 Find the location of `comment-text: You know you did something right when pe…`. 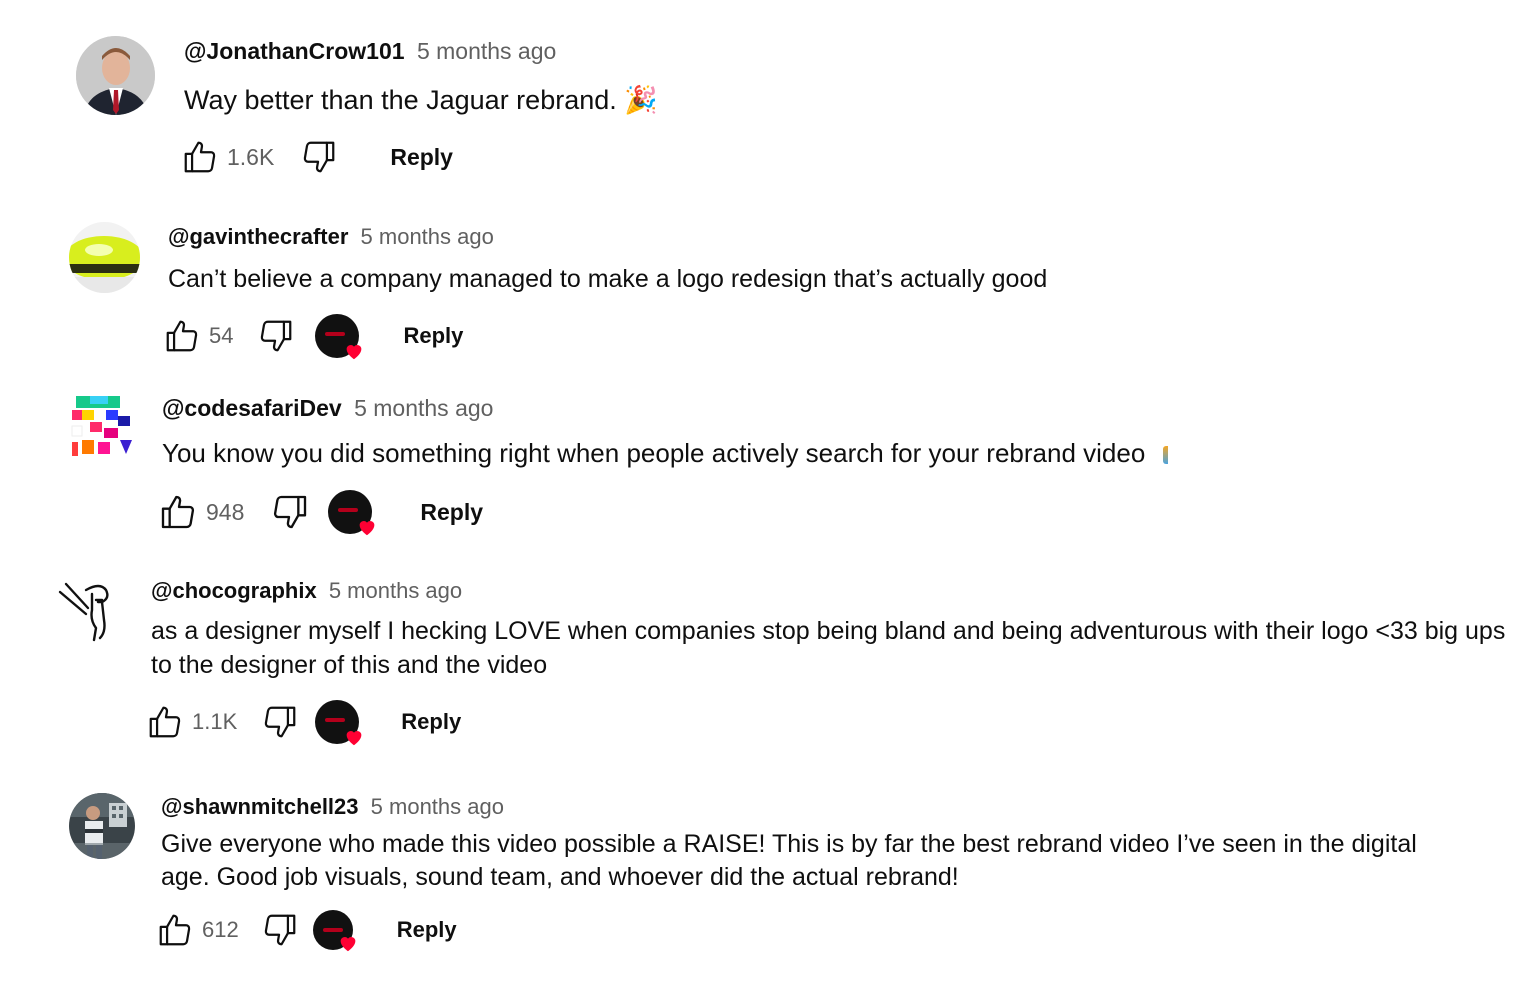

comment-text: You know you did something right when pe… is located at coordinates (665, 453).